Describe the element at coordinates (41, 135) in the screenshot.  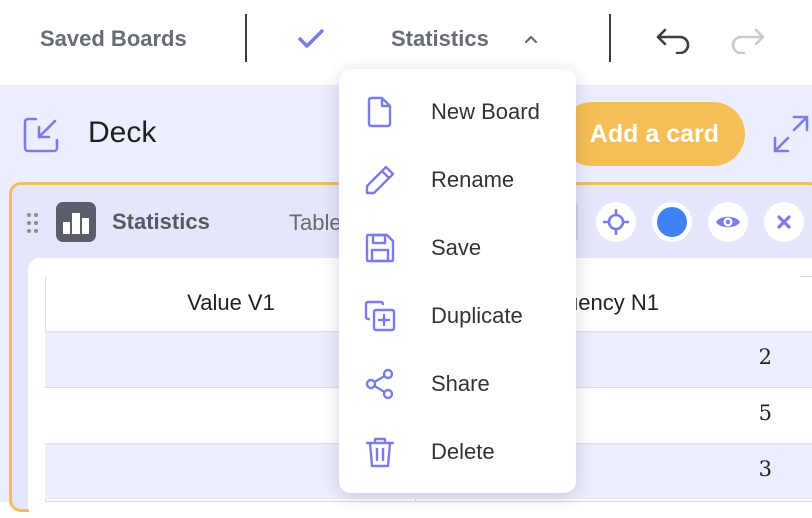
I see `collapse-icon` at that location.